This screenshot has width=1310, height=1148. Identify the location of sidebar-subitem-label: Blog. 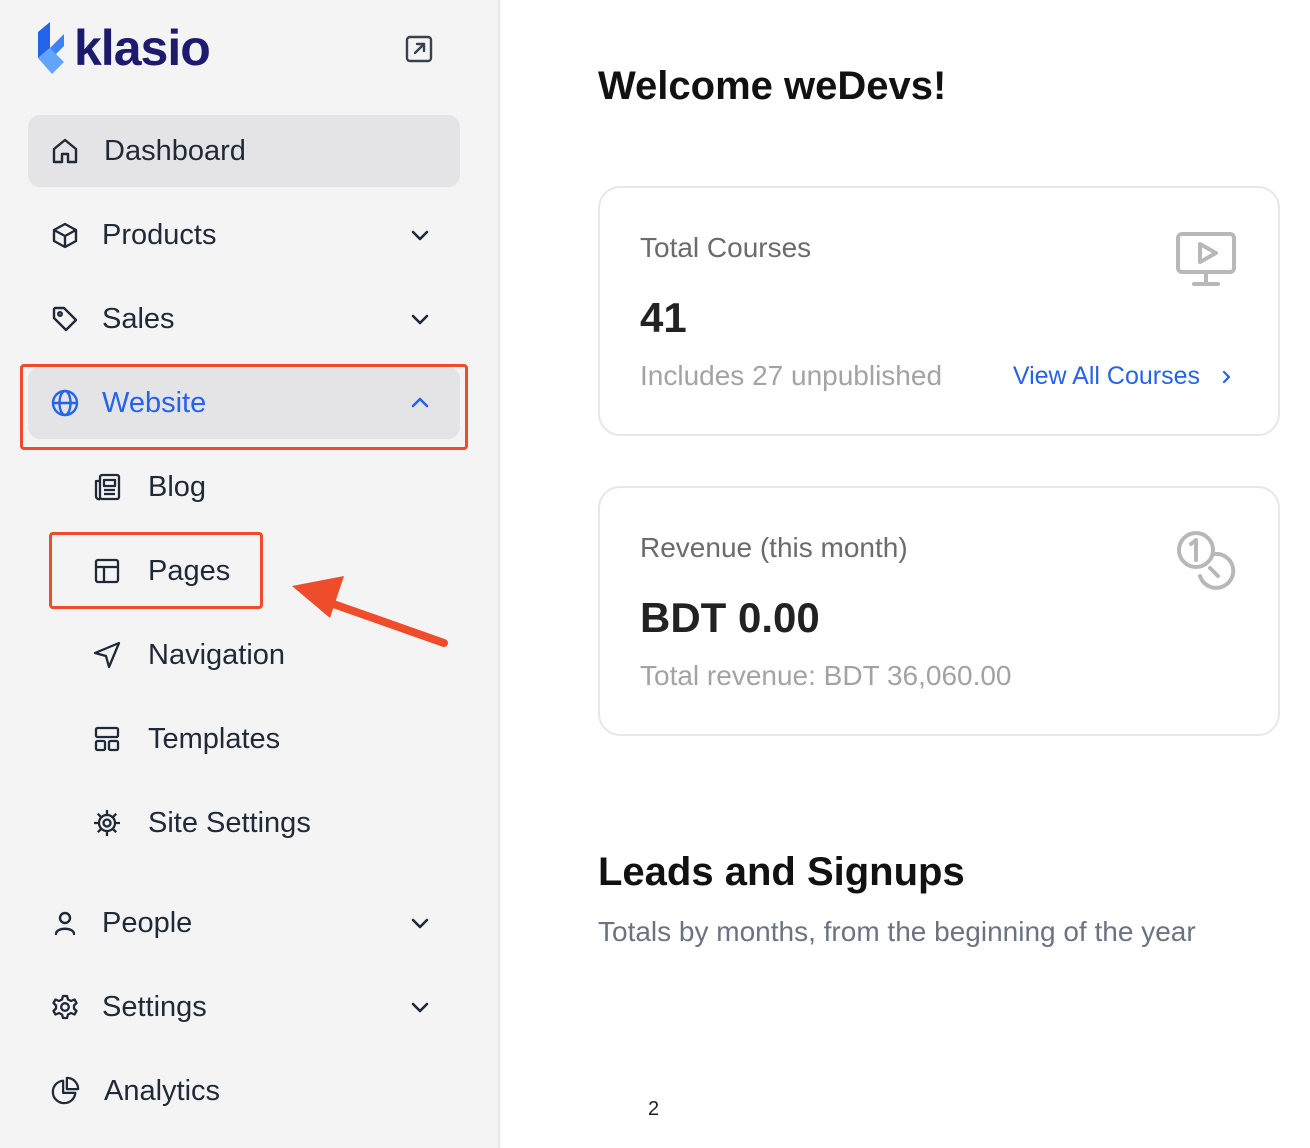
(177, 486).